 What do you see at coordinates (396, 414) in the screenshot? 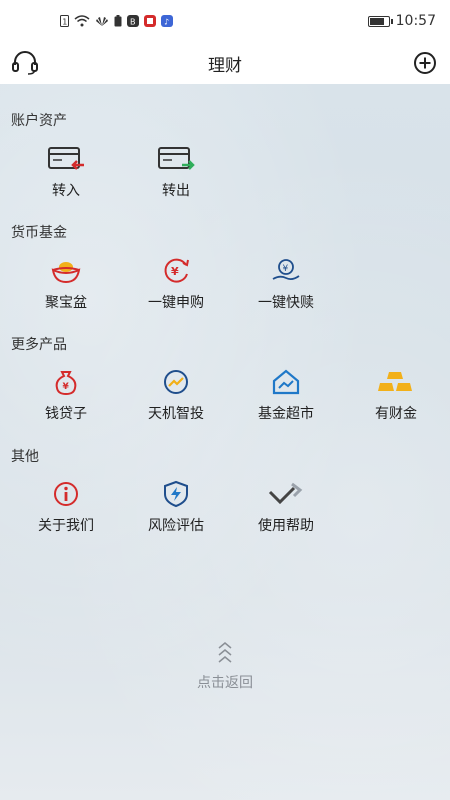
I see `gold-label: 有财金` at bounding box center [396, 414].